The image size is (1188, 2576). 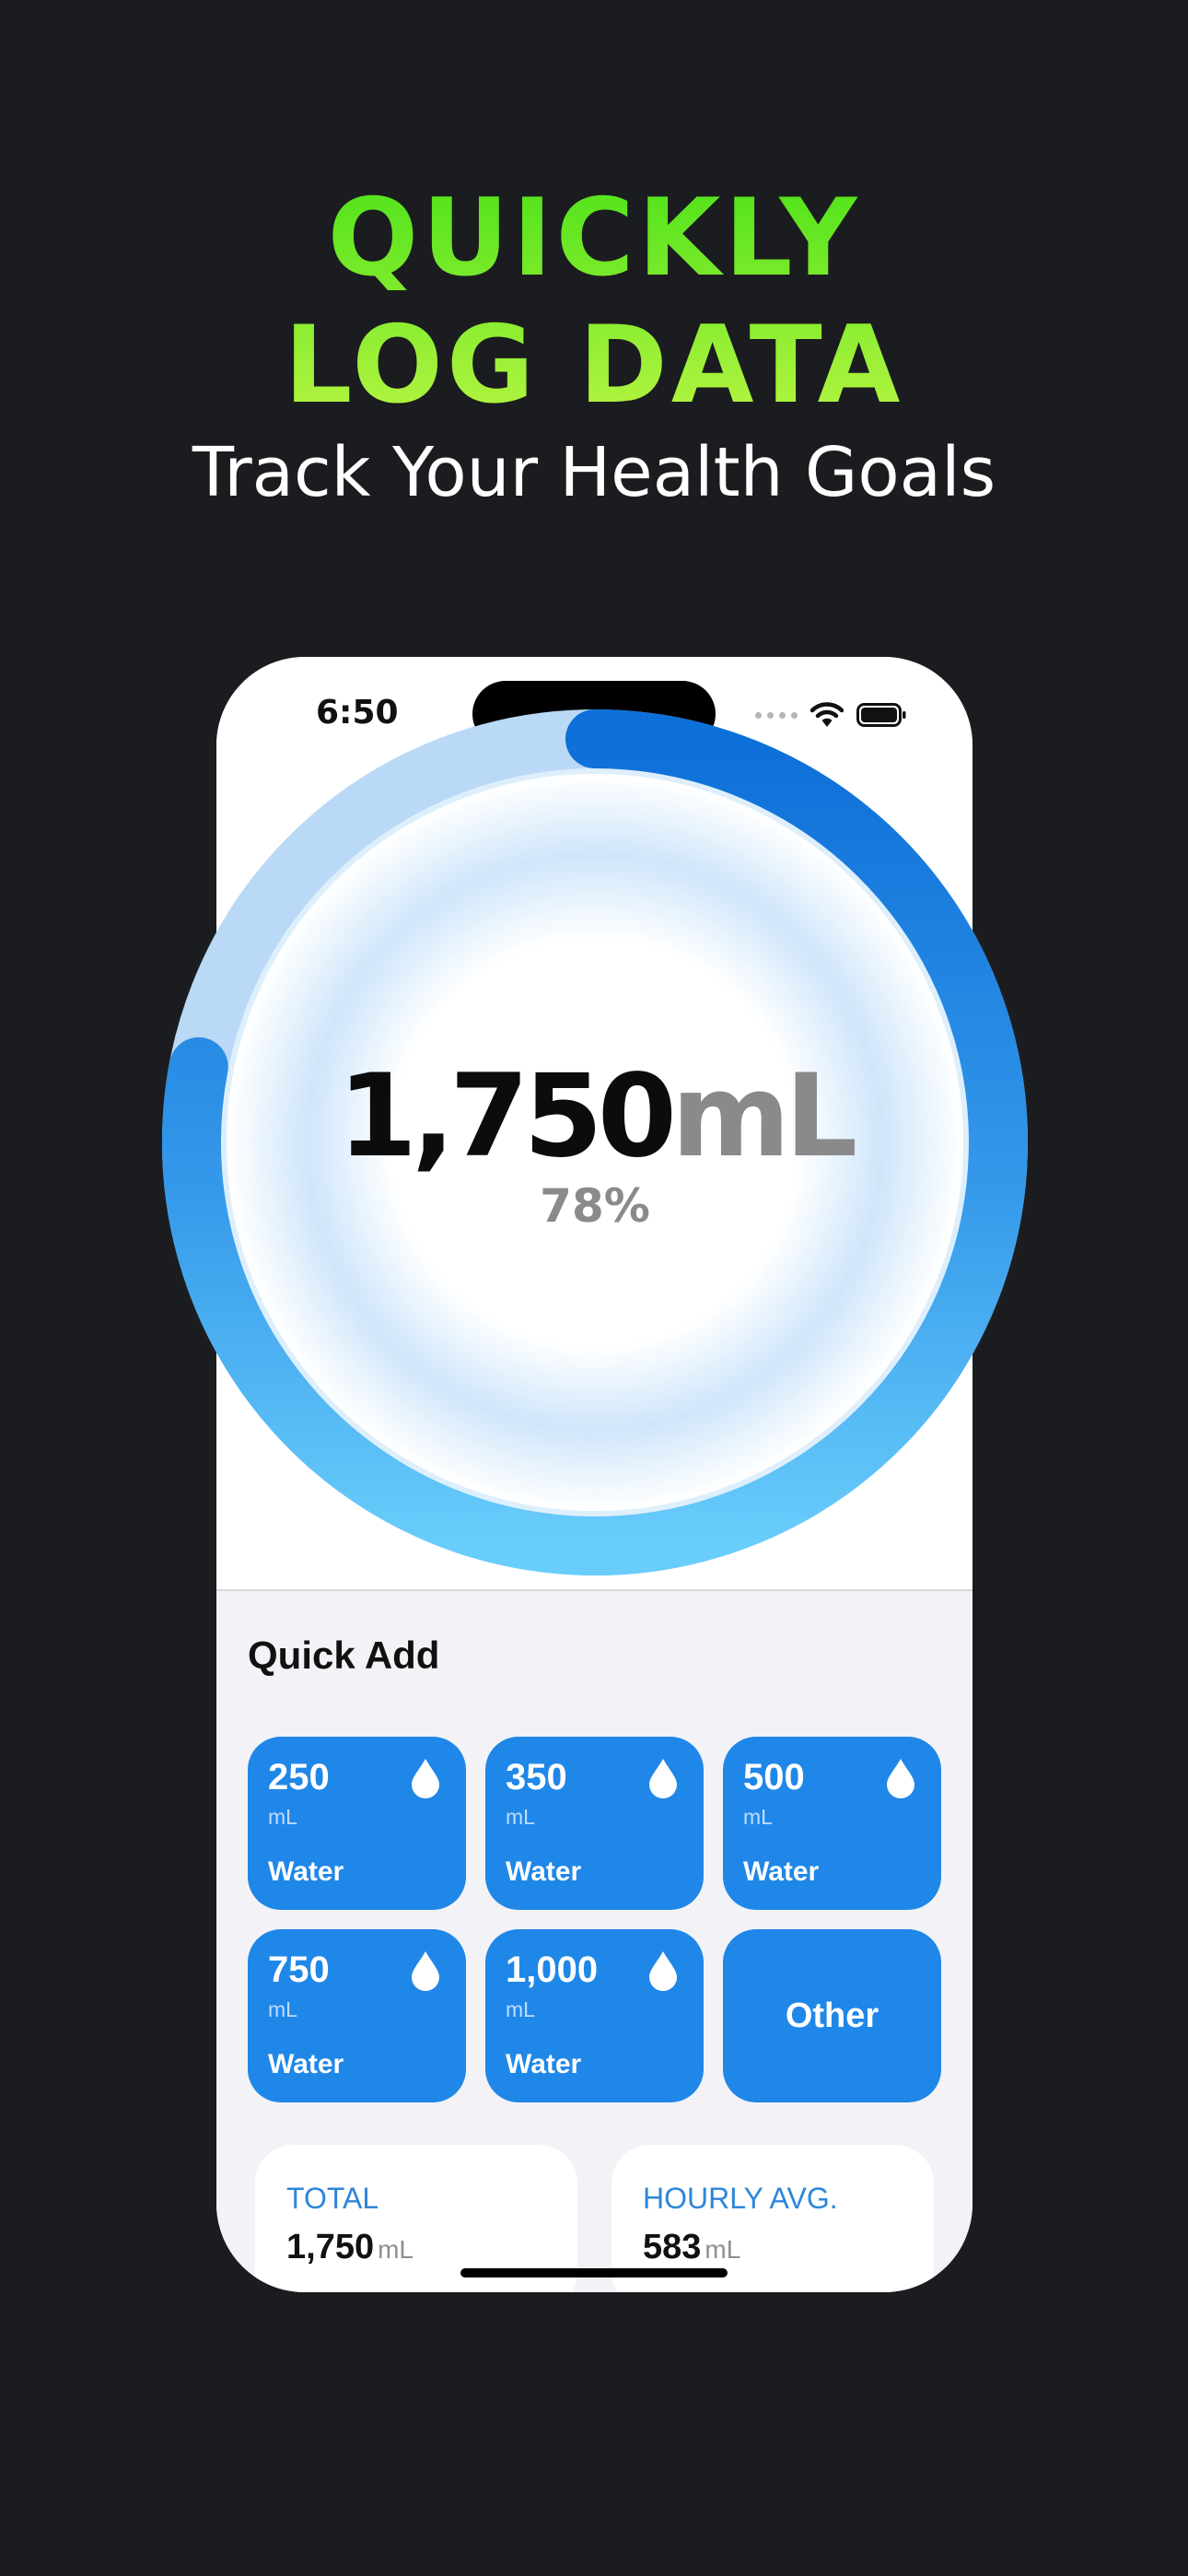 What do you see at coordinates (330, 2247) in the screenshot?
I see `total-value: 1,750` at bounding box center [330, 2247].